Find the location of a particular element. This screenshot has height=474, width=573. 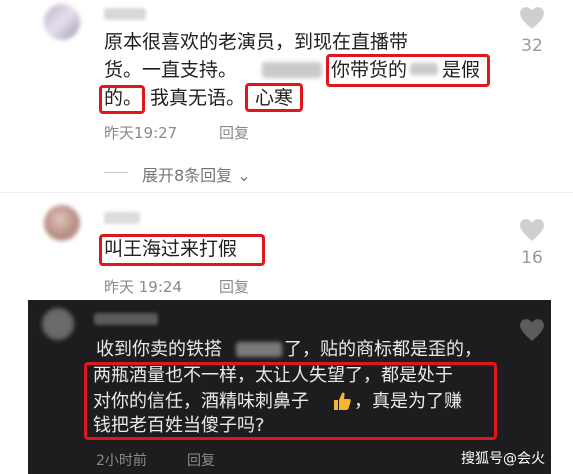

comment-text-line: 收到你卖的铁搭 is located at coordinates (159, 349).